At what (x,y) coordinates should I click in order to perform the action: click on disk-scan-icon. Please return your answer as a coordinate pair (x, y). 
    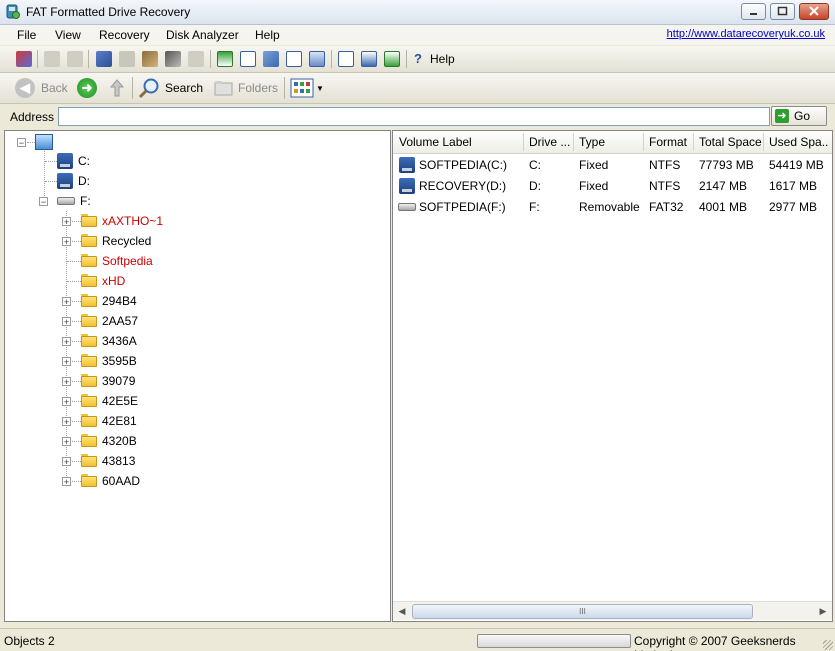
    Looking at the image, I should click on (173, 59).